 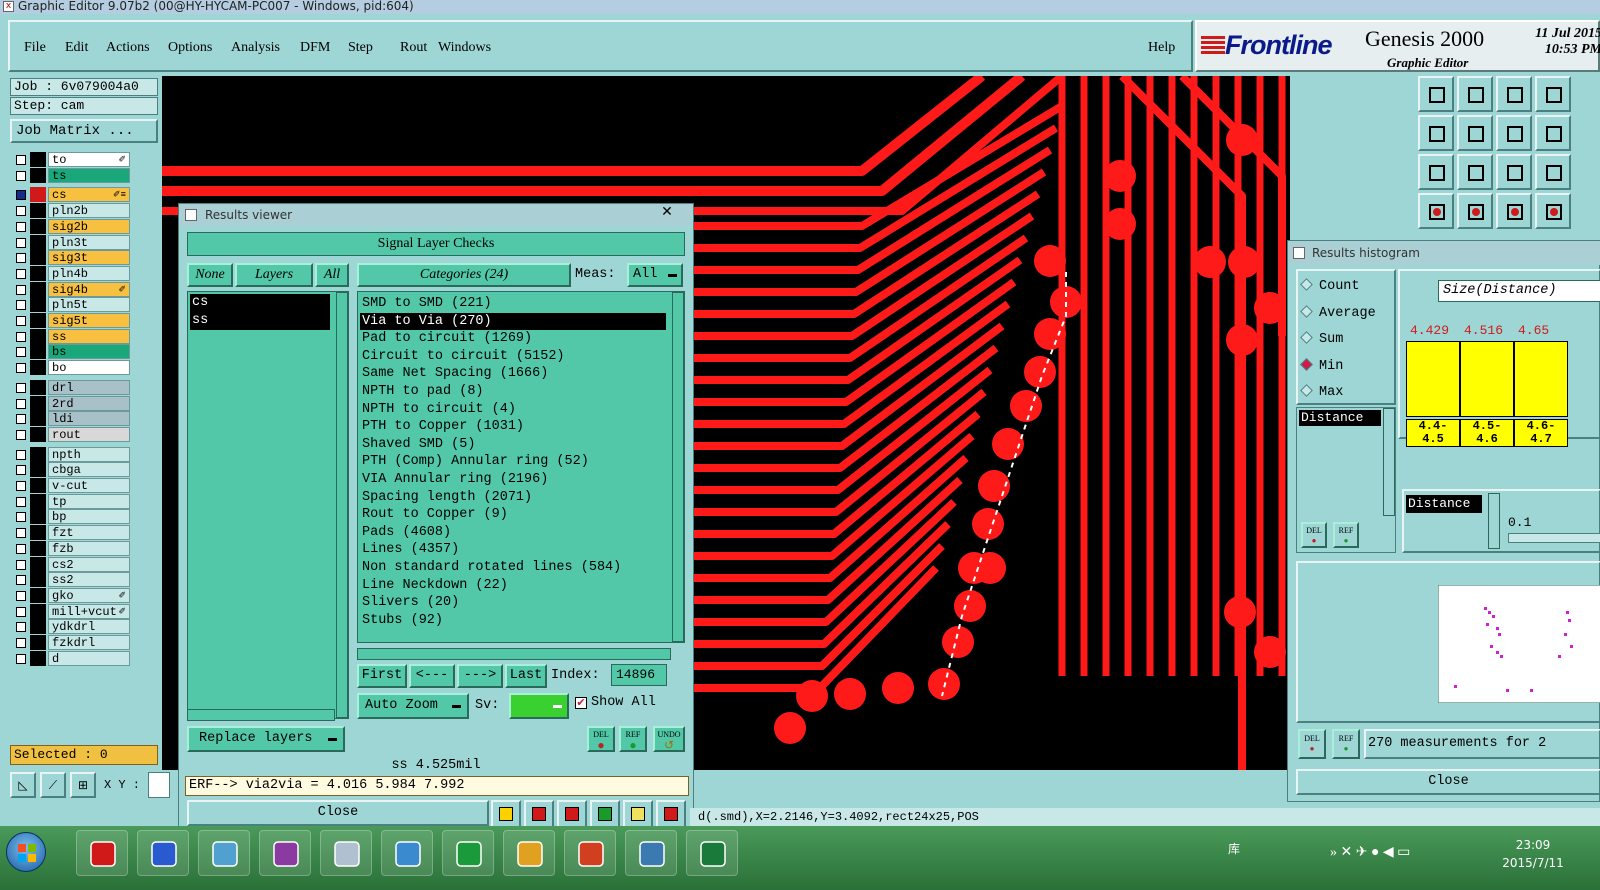 What do you see at coordinates (1553, 133) in the screenshot?
I see `split-icon` at bounding box center [1553, 133].